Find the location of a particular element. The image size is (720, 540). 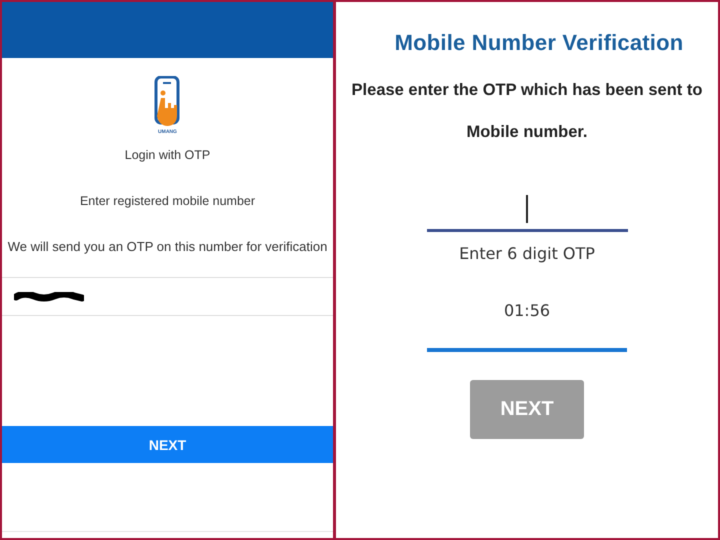

note-text: We will send you an OTP on this number for verification is located at coordinates (167, 247).